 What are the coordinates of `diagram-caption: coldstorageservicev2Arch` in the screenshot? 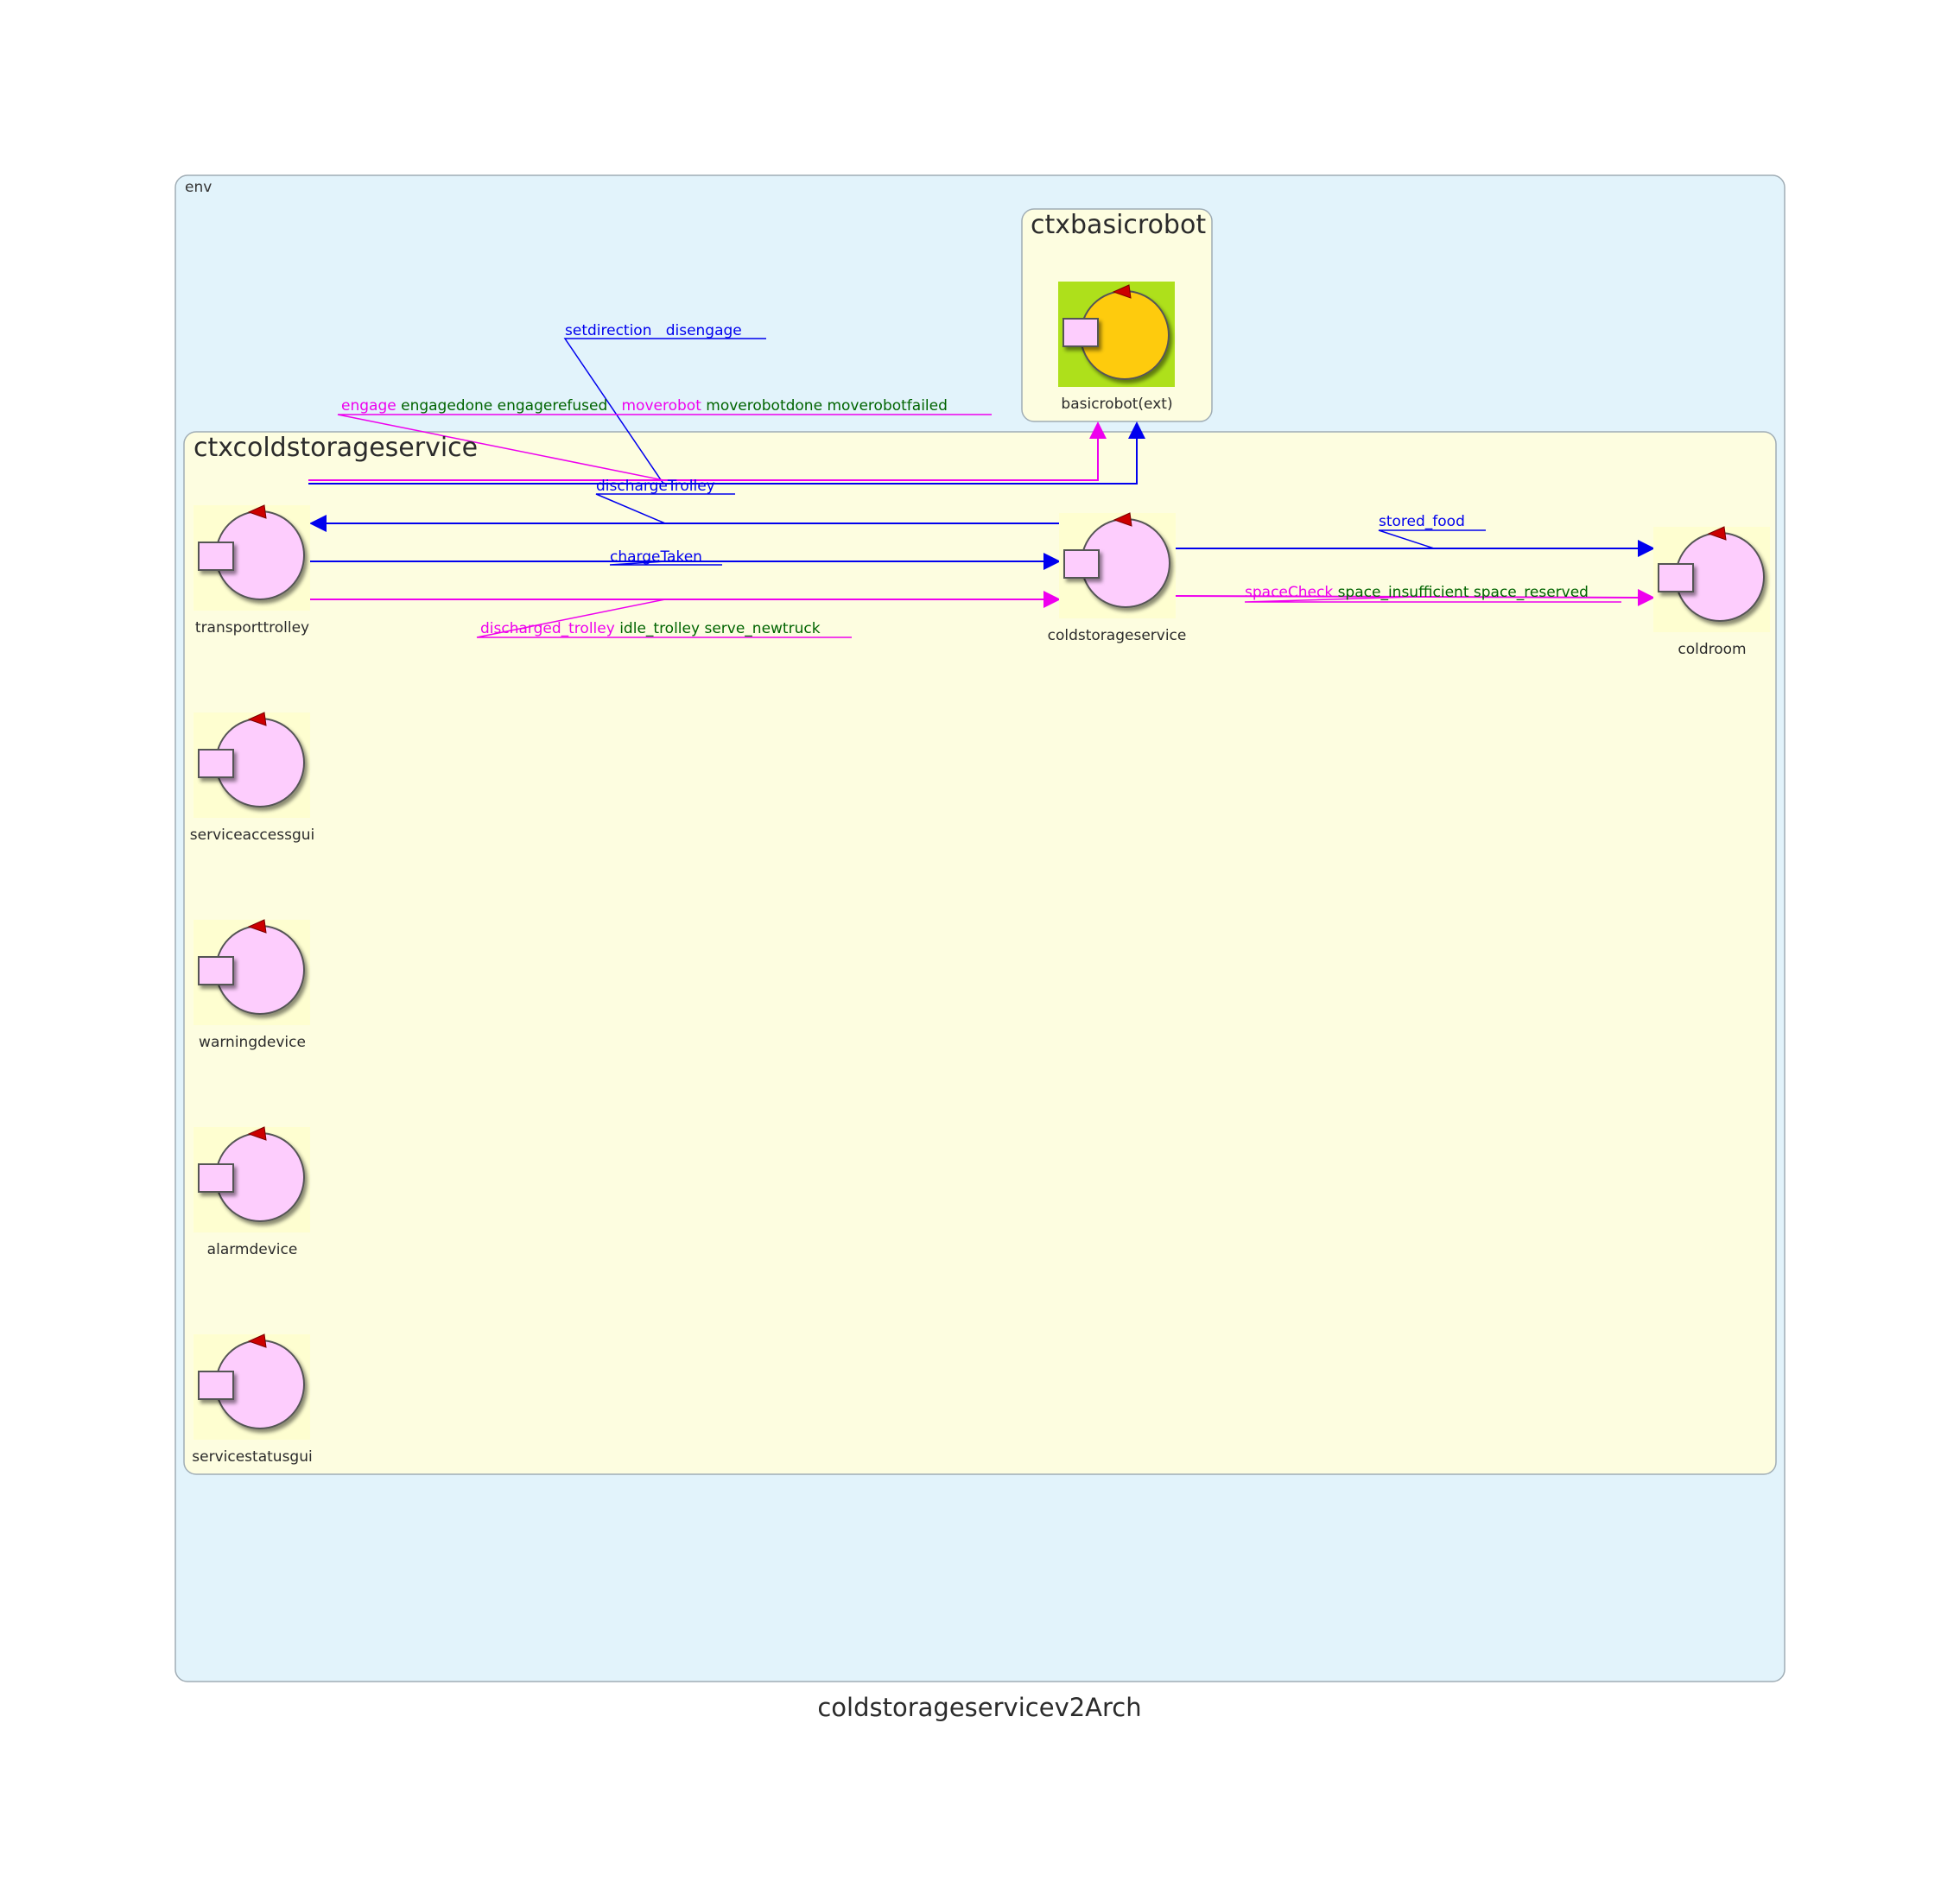 It's located at (979, 1707).